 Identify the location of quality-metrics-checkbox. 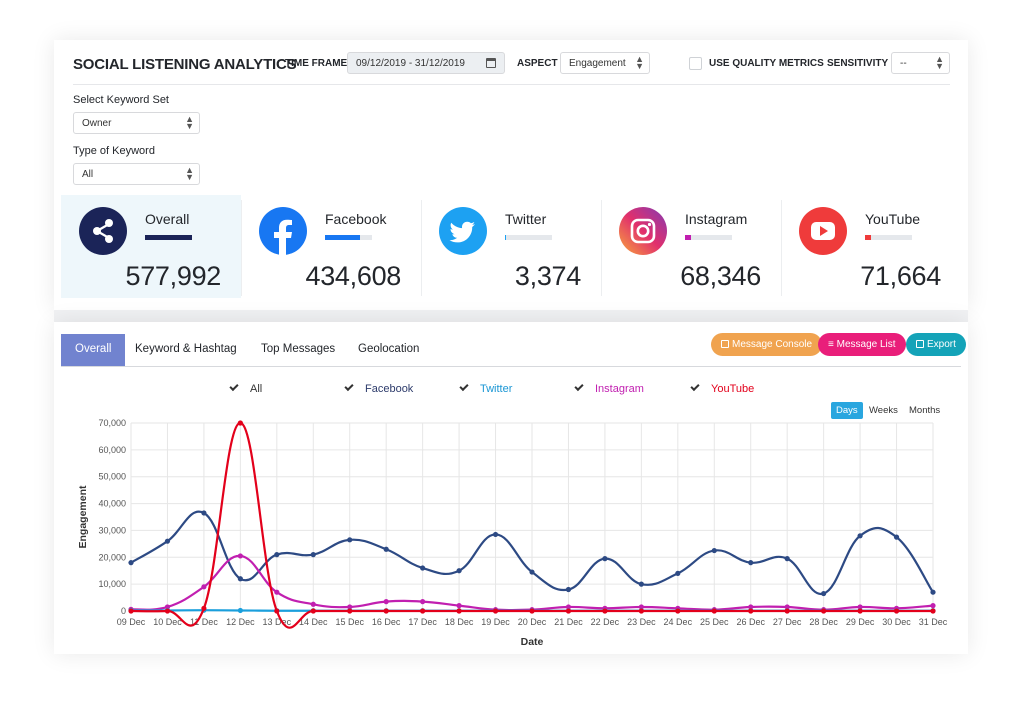
(695, 63).